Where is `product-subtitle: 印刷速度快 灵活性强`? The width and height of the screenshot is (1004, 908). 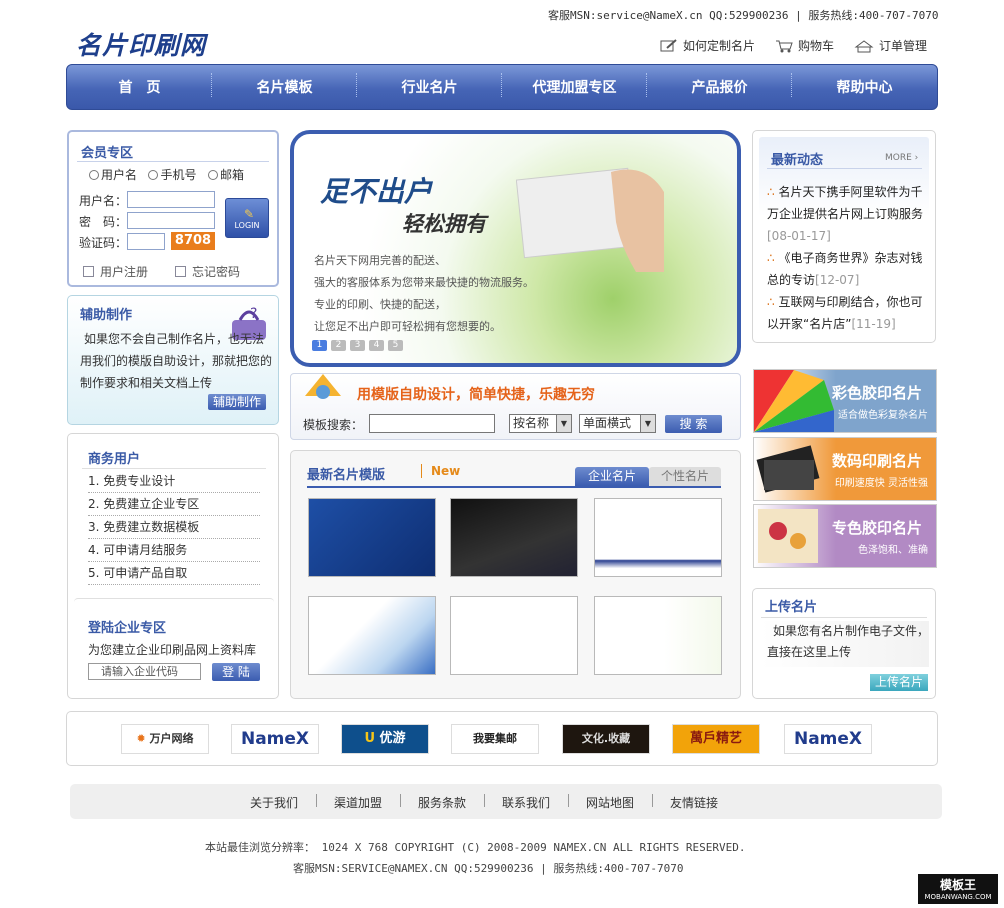
product-subtitle: 印刷速度快 灵活性强 is located at coordinates (881, 483).